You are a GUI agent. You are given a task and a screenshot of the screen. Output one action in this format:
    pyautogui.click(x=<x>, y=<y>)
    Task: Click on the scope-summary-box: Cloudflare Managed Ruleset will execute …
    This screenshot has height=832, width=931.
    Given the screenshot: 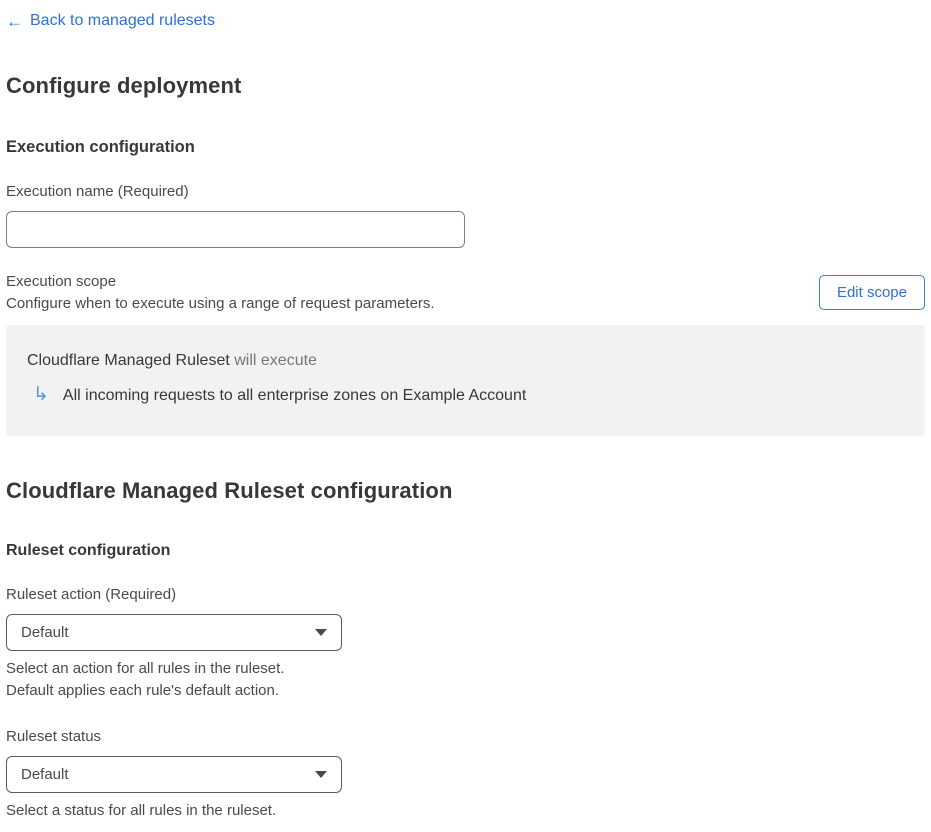 What is the action you would take?
    pyautogui.click(x=465, y=380)
    